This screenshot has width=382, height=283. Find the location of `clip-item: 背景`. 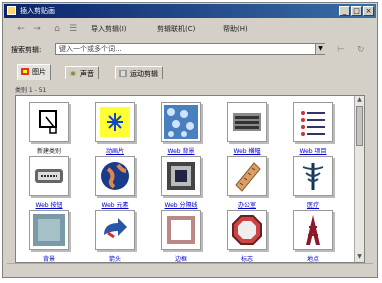

clip-item: 背景 is located at coordinates (49, 236).